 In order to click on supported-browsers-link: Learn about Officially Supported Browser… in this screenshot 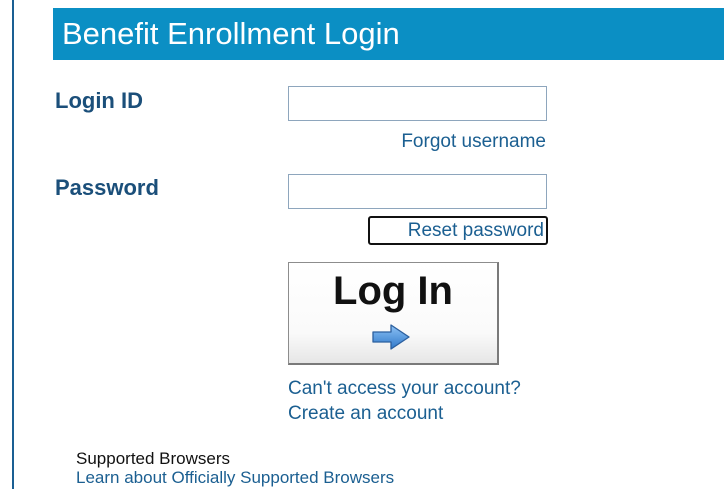, I will do `click(235, 478)`.